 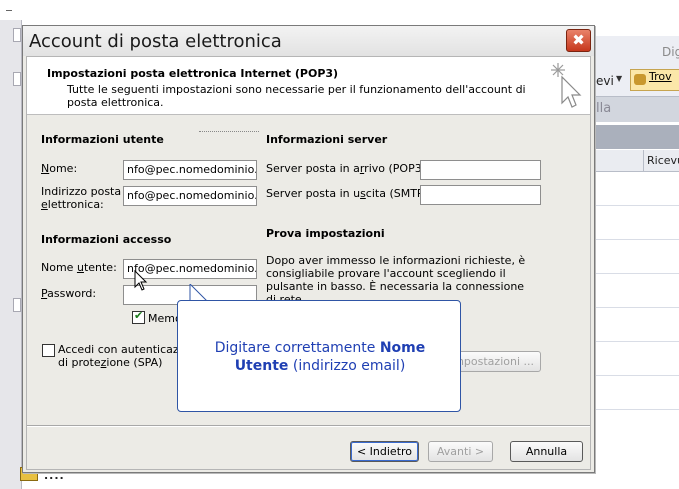 I want to click on binoculars-icon, so click(x=640, y=79).